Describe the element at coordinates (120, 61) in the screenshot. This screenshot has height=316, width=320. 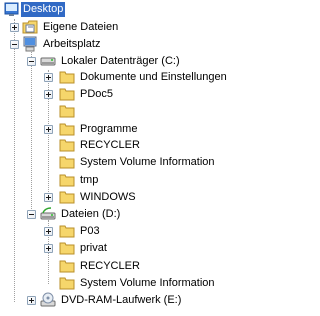
I see `tree-item-label: Lokaler Datenträger (C:)` at that location.